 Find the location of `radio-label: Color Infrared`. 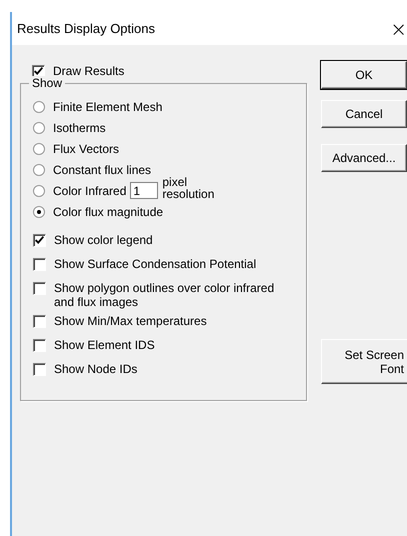

radio-label: Color Infrared is located at coordinates (89, 191).